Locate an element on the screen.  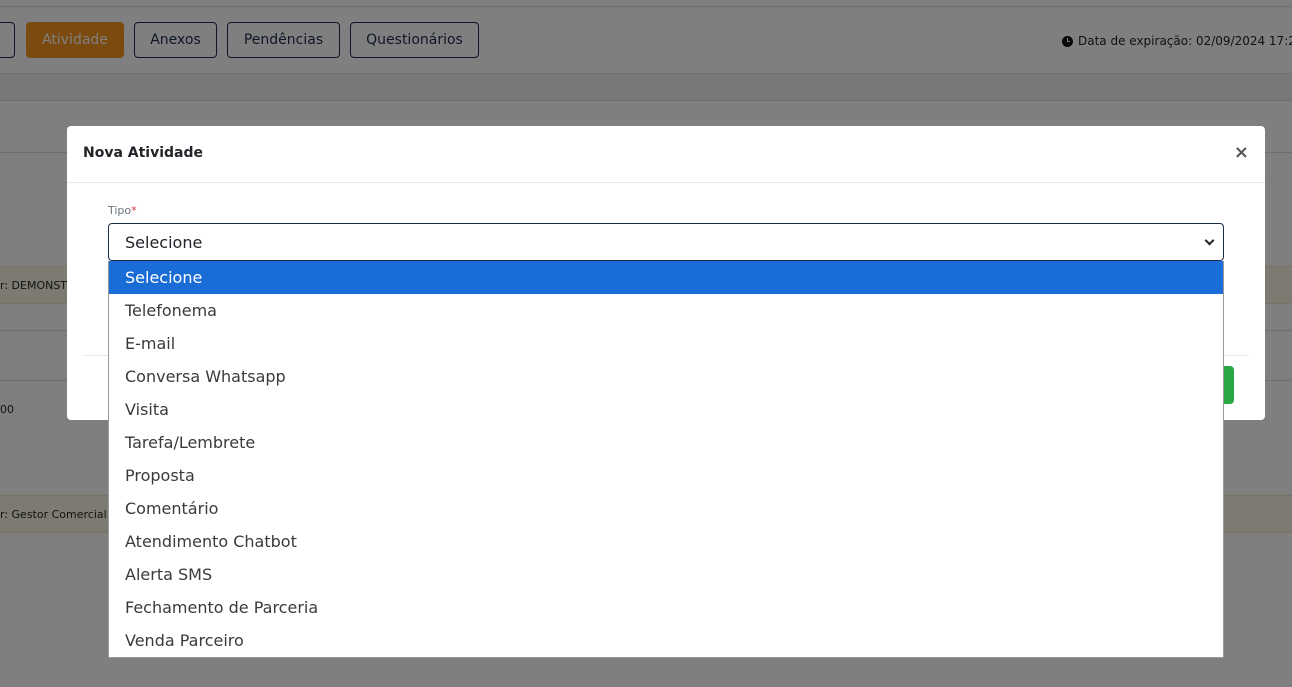
option-email: E-mail is located at coordinates (666, 343).